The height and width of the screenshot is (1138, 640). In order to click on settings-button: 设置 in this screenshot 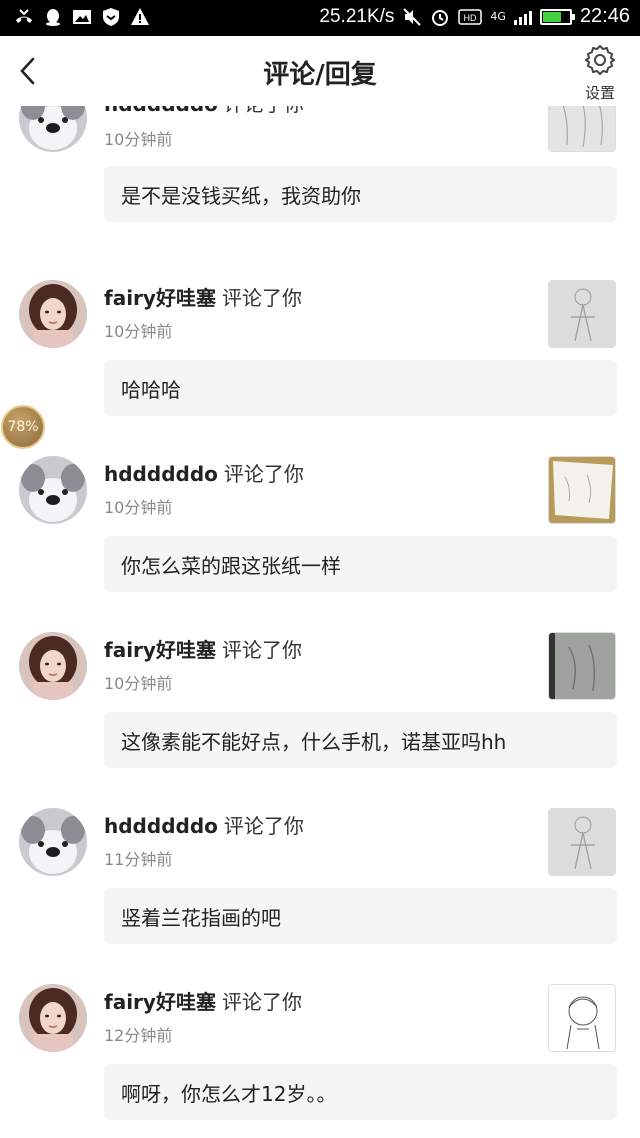, I will do `click(600, 73)`.